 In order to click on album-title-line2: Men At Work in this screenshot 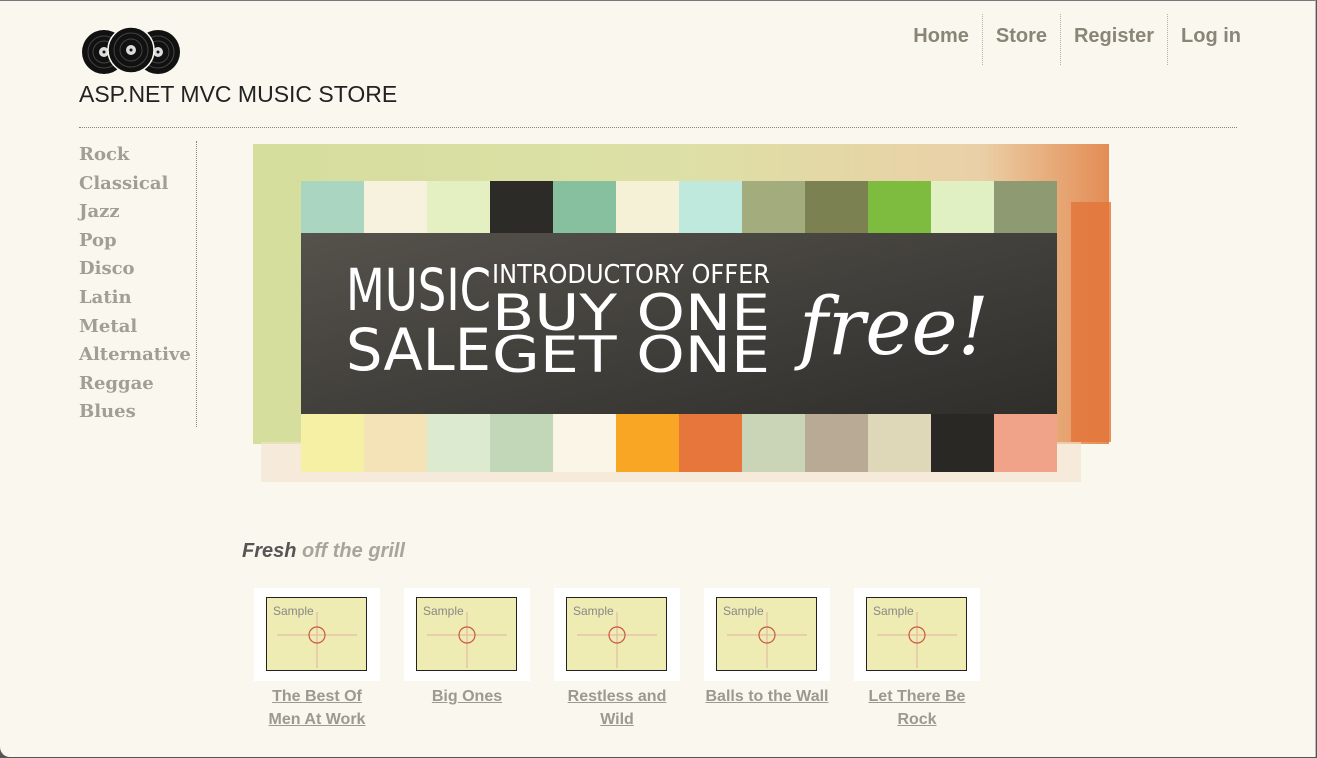, I will do `click(317, 719)`.